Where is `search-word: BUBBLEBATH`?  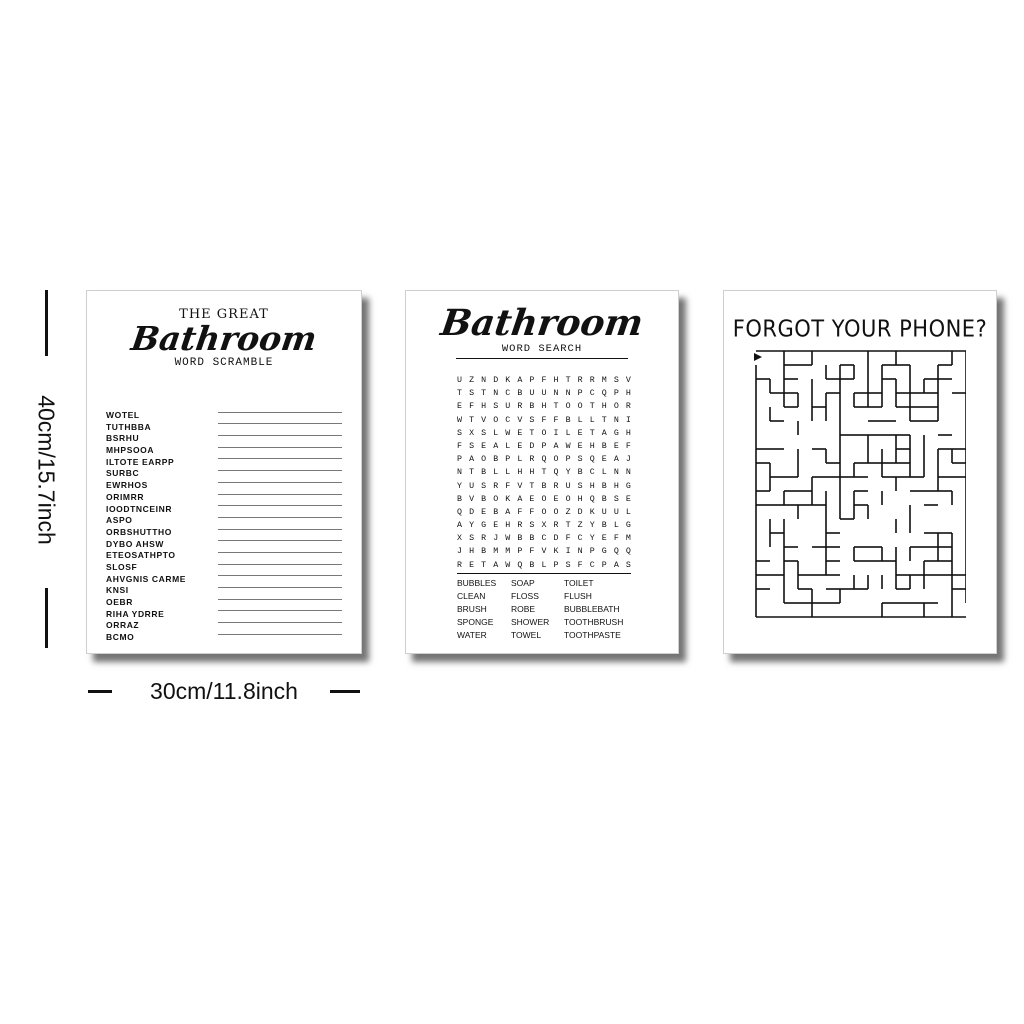 search-word: BUBBLEBATH is located at coordinates (592, 609).